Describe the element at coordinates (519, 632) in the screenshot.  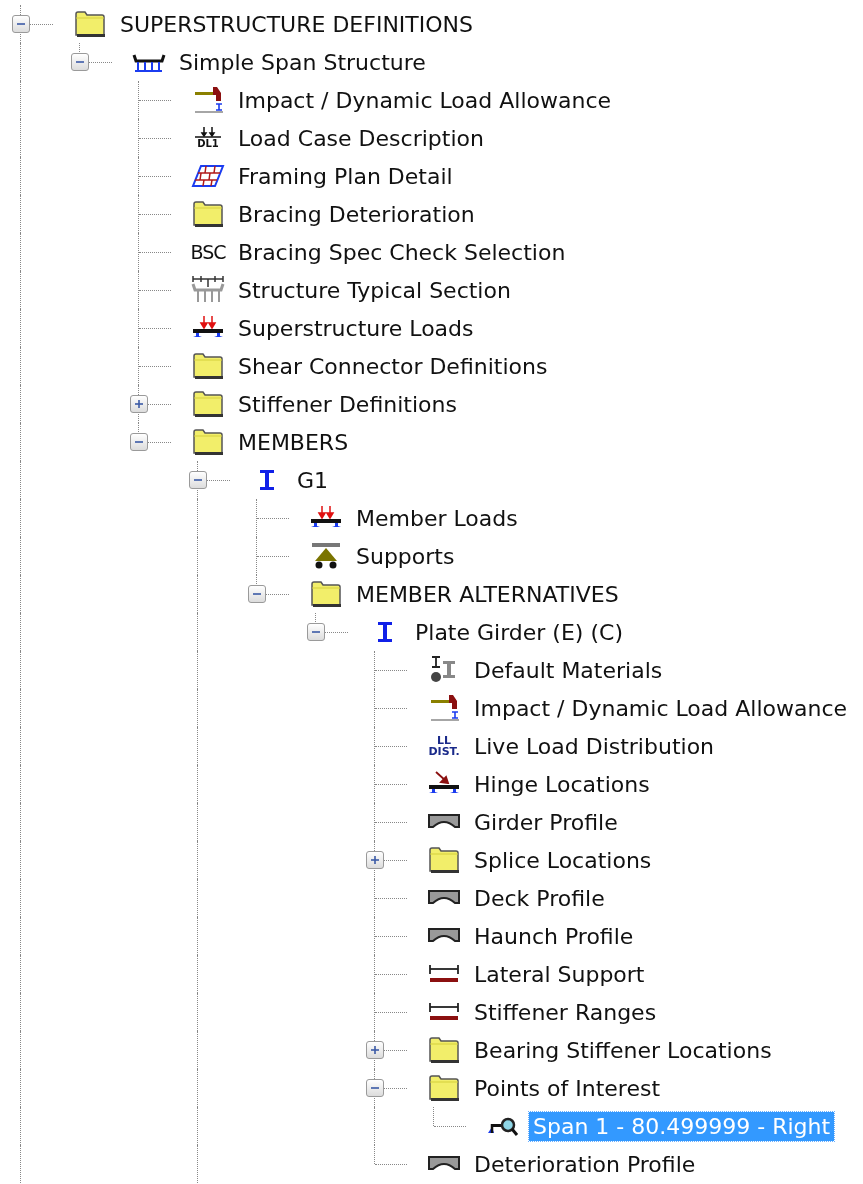
I see `tree-item: Plate Girder (E) (C)` at that location.